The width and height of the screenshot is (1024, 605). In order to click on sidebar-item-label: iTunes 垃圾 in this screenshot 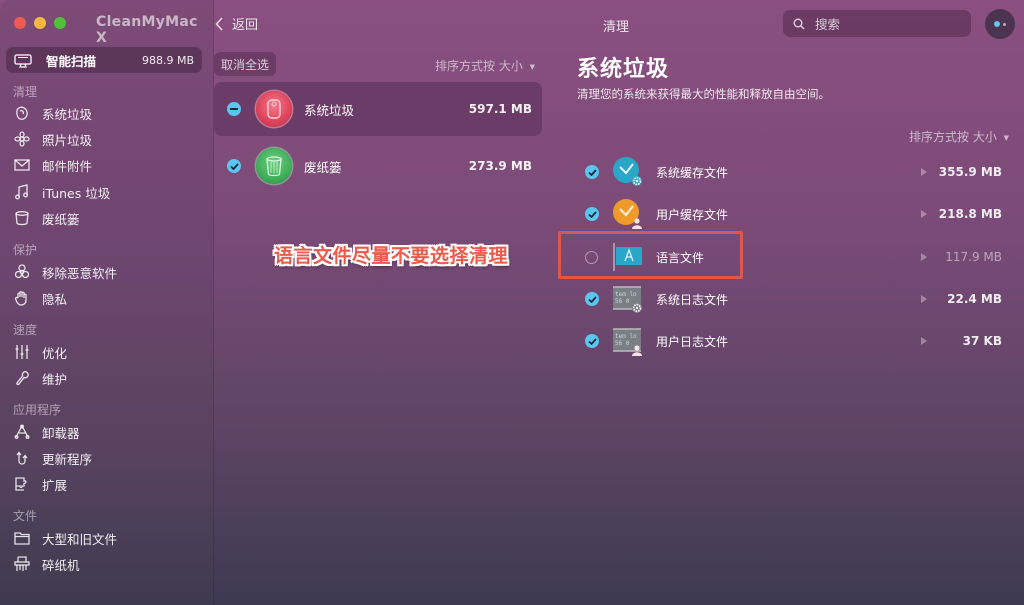, I will do `click(76, 193)`.